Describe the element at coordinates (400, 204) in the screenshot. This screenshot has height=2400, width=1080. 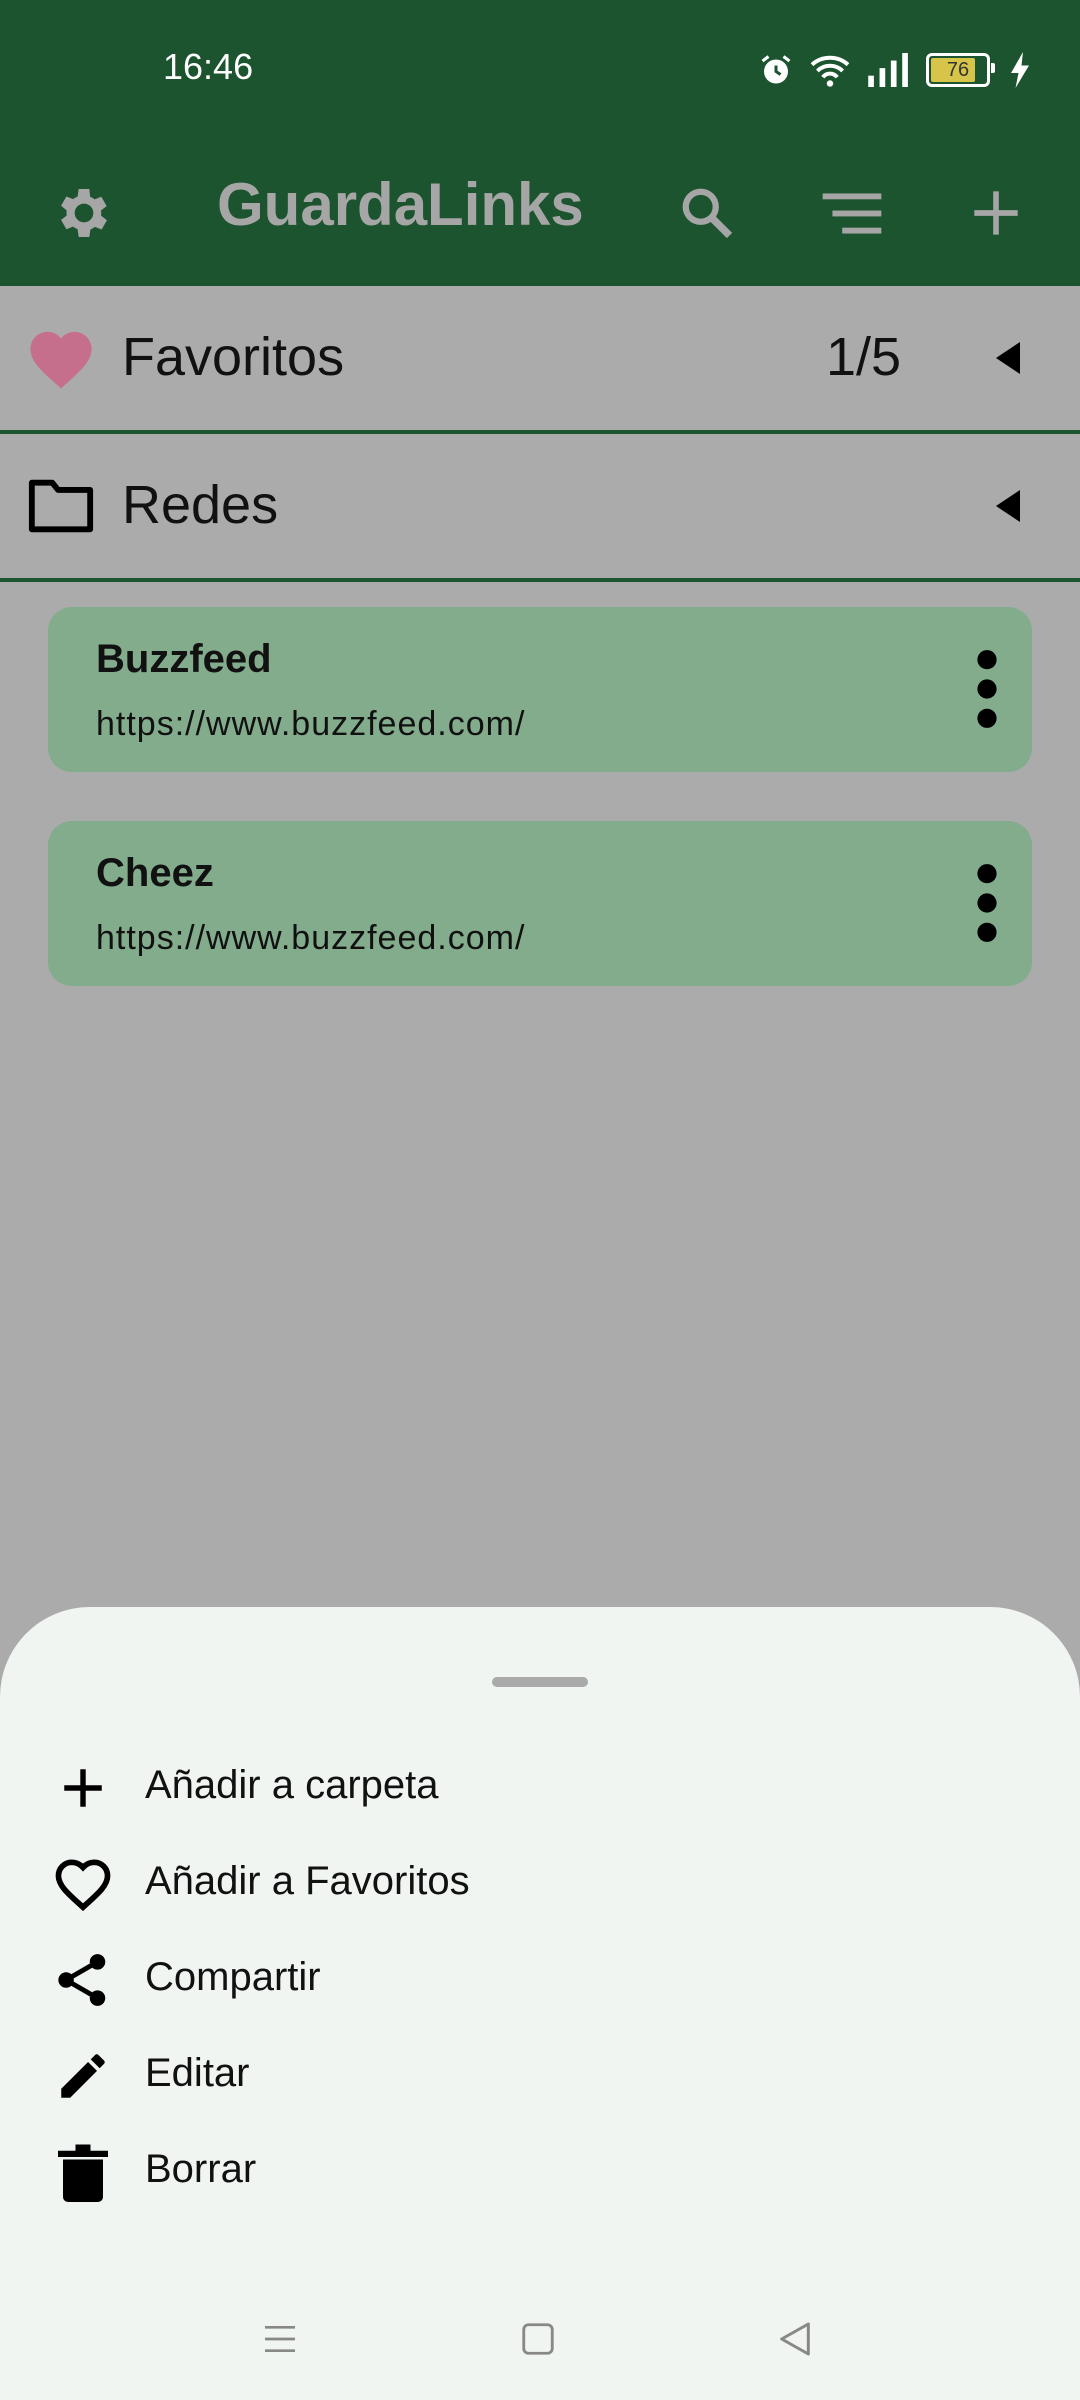
I see `app-title: GuardaLinks` at that location.